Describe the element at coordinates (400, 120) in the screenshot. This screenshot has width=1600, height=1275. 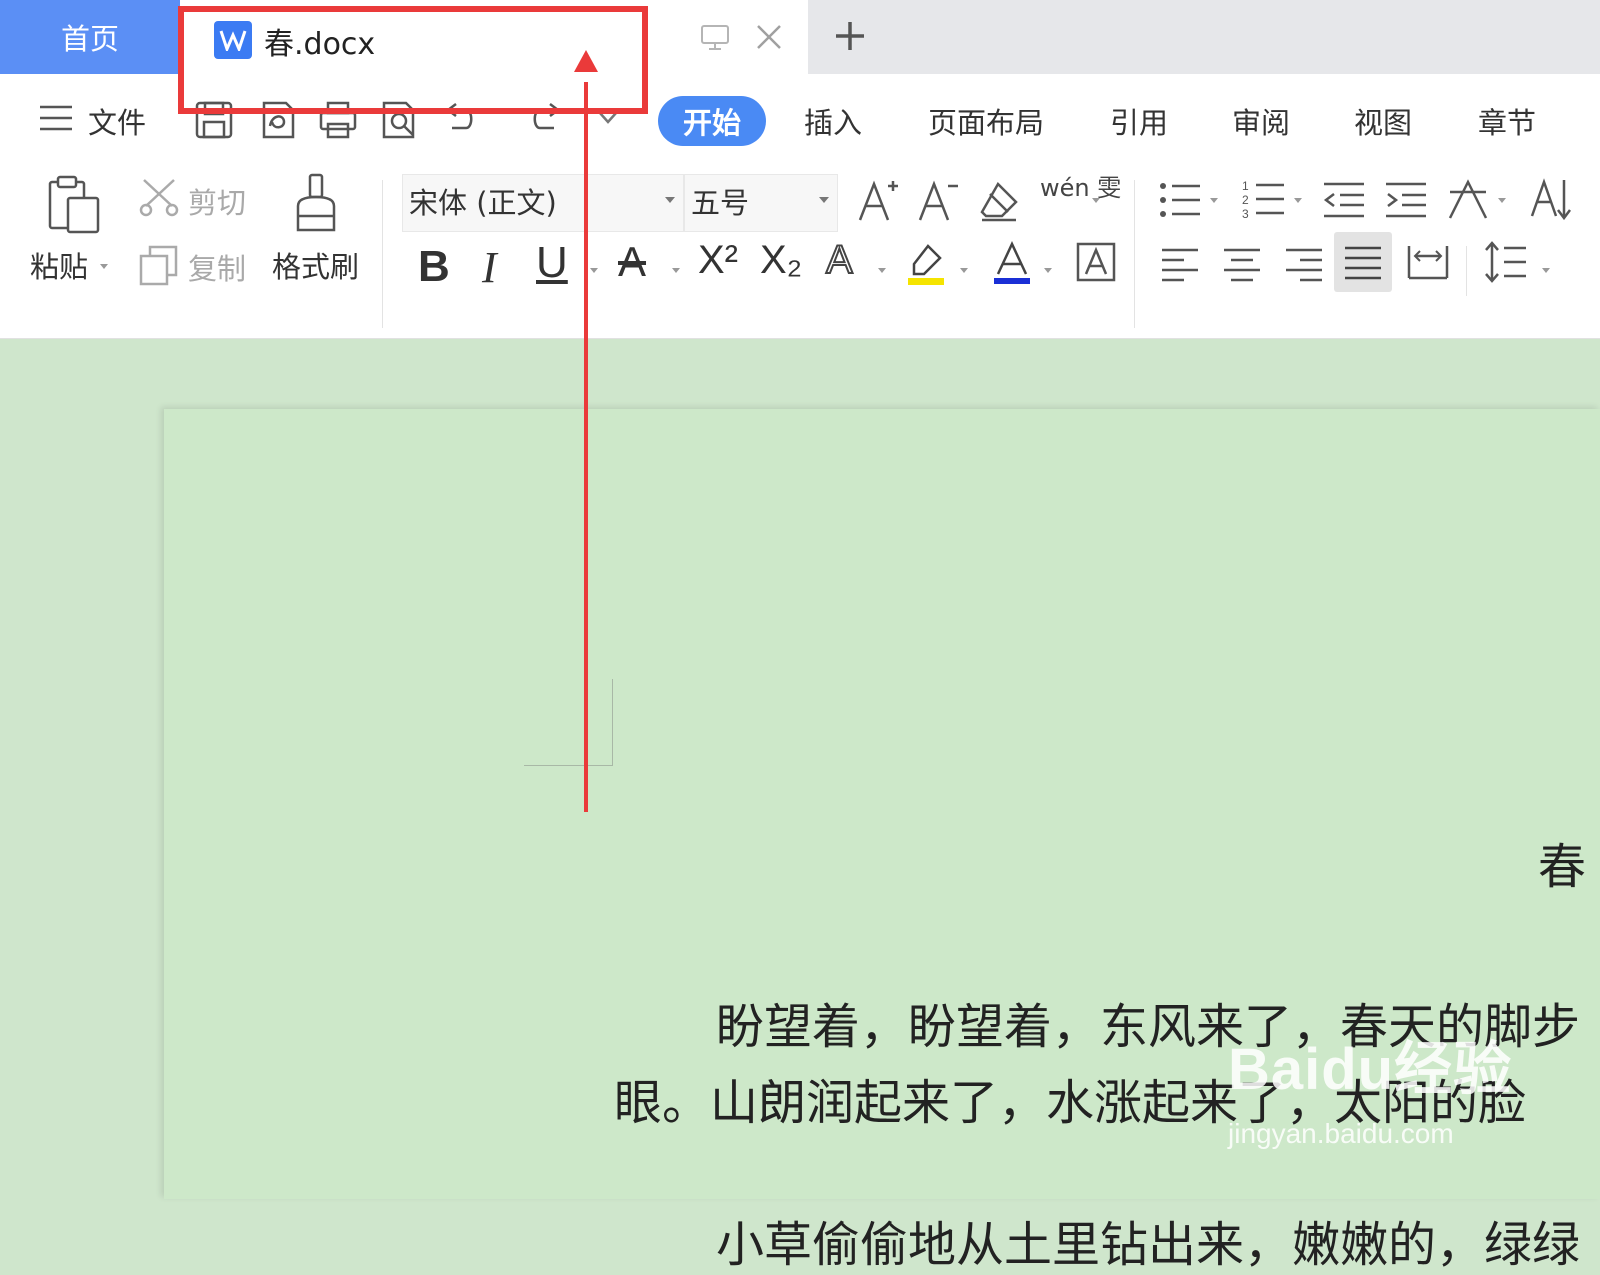
I see `print-preview-icon` at that location.